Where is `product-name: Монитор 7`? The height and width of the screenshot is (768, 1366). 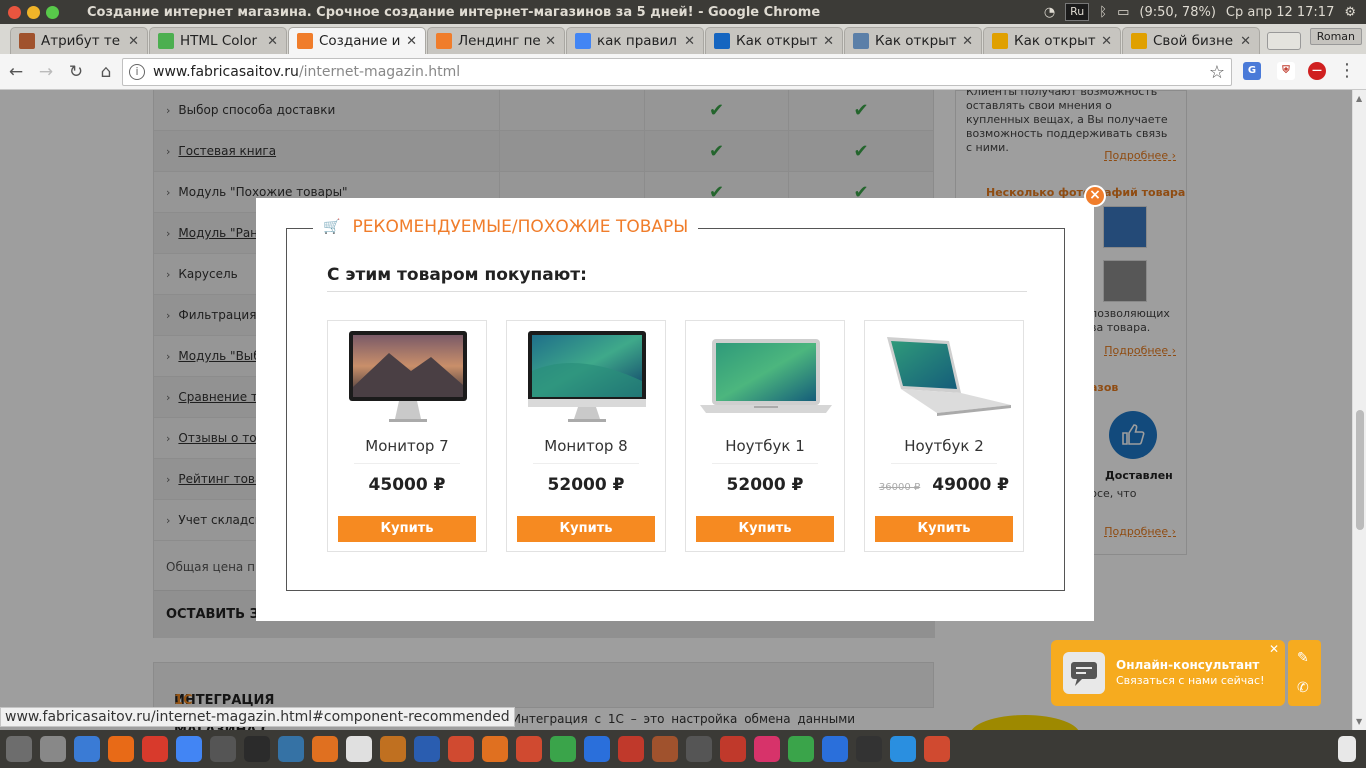 product-name: Монитор 7 is located at coordinates (407, 446).